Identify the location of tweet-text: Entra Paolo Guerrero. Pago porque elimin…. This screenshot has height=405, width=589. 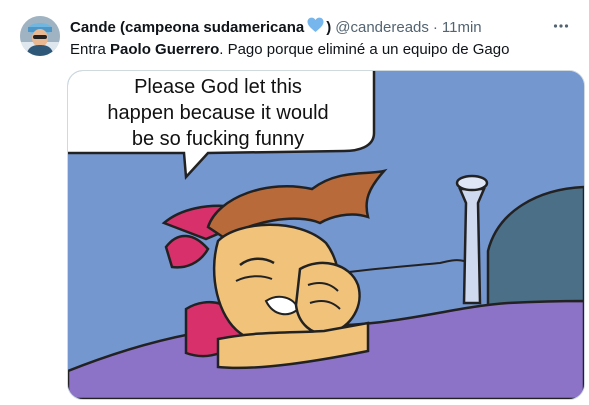
(321, 50).